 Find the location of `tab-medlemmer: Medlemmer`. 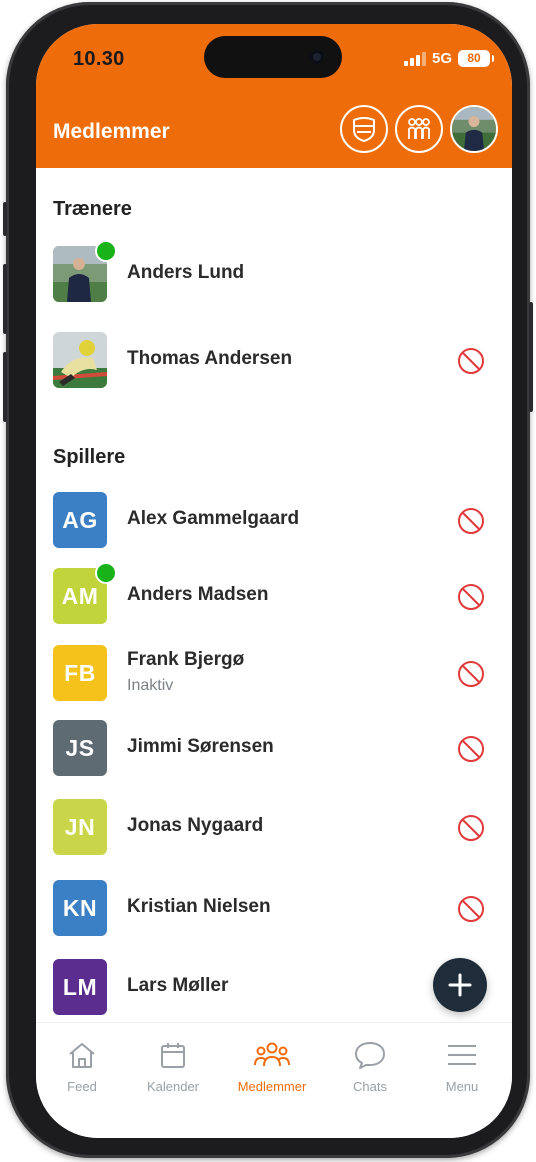

tab-medlemmer: Medlemmer is located at coordinates (272, 1069).